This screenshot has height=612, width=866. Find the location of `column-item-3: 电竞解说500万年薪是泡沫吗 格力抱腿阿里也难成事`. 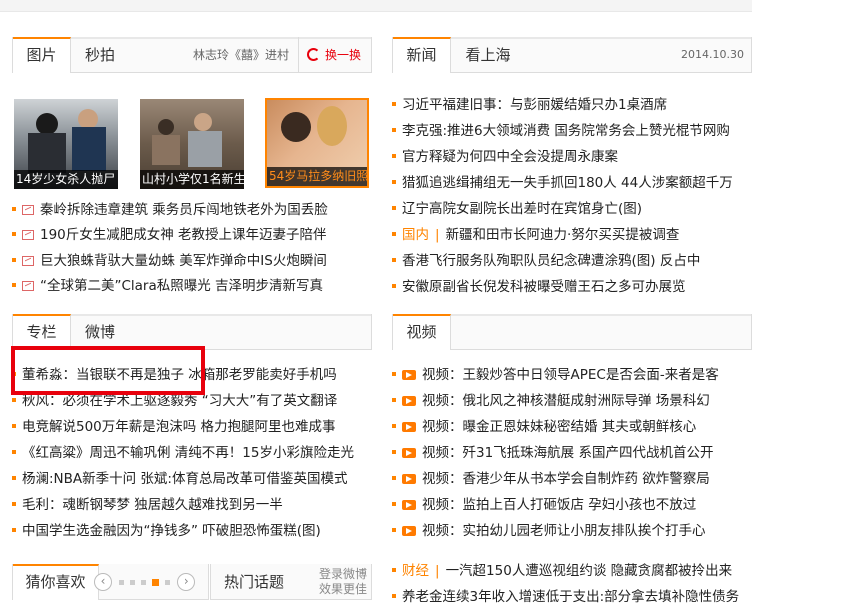

column-item-3: 电竞解说500万年薪是泡沫吗 格力抱腿阿里也难成事 is located at coordinates (174, 427).